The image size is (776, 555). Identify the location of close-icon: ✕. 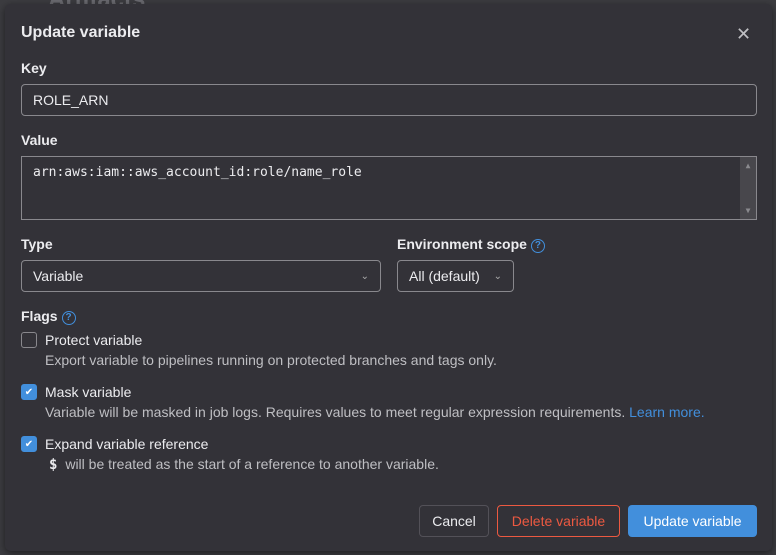
(743, 34).